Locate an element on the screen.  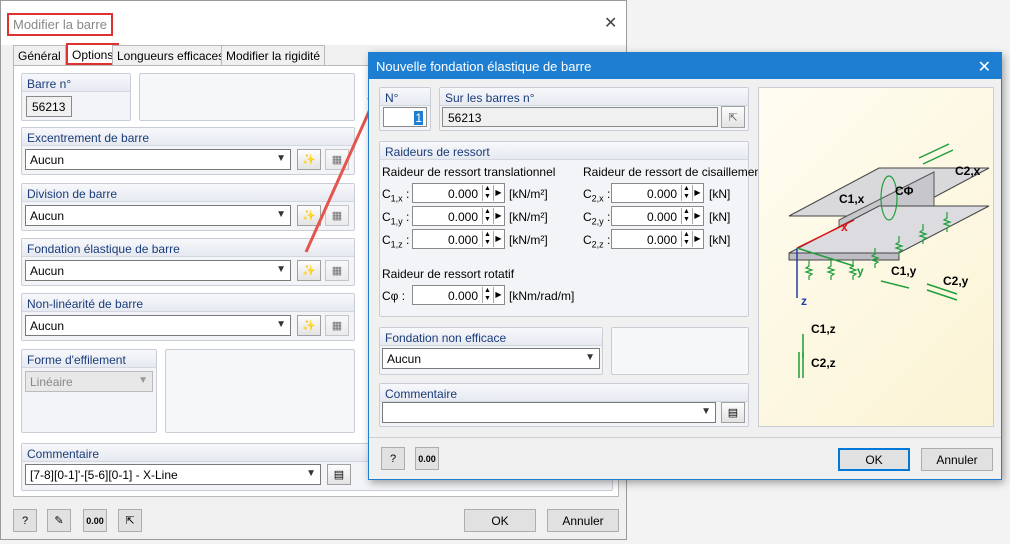
c1x-value: 0.000 is located at coordinates (462, 194).